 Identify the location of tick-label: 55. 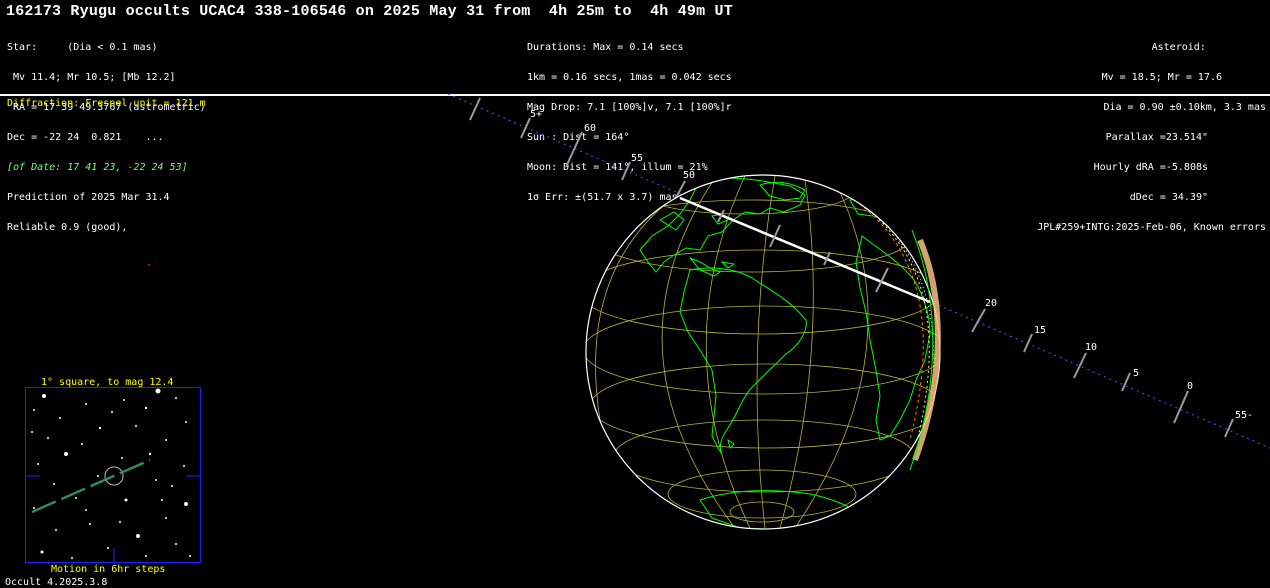
(637, 158).